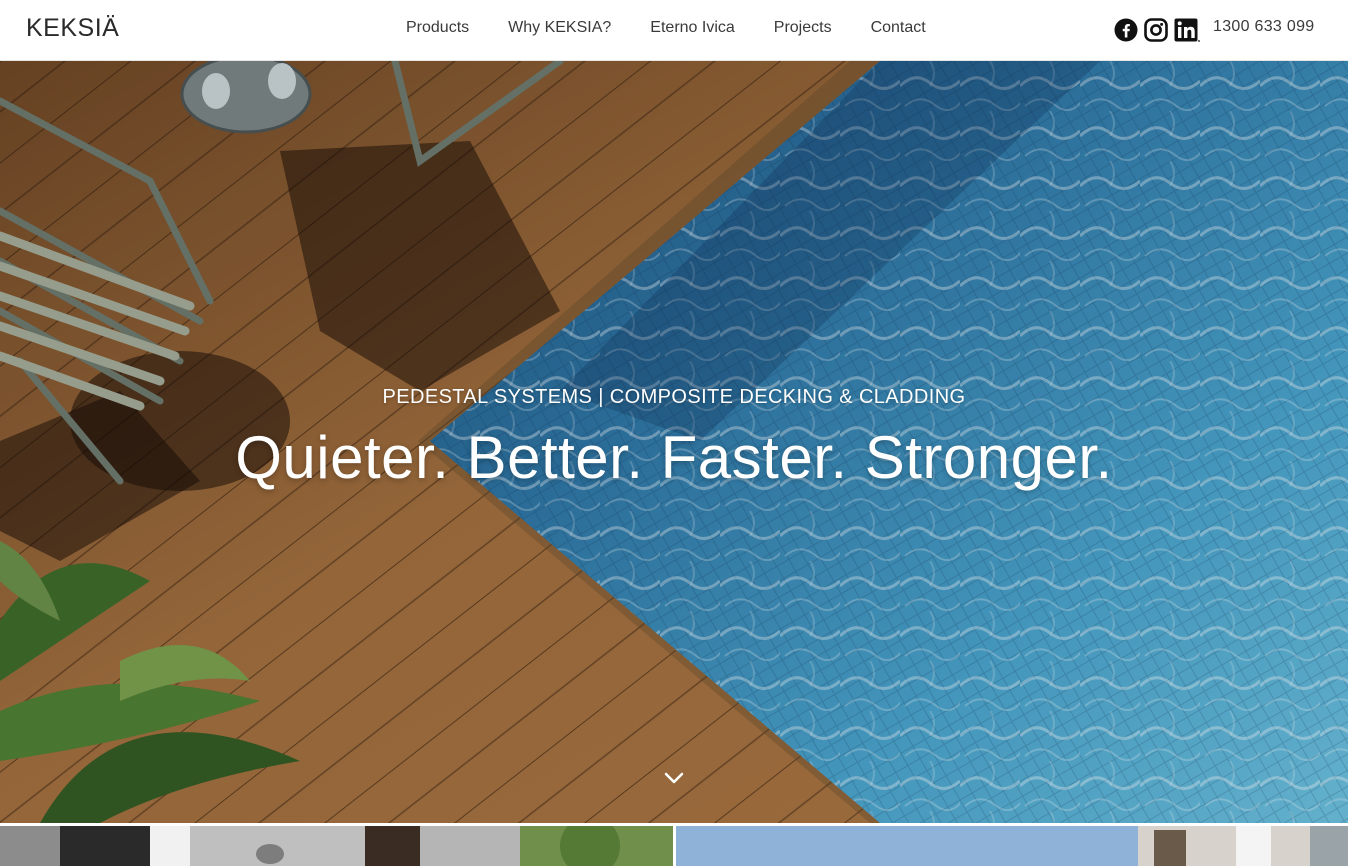  Describe the element at coordinates (674, 844) in the screenshot. I see `project-preview-tiles` at that location.